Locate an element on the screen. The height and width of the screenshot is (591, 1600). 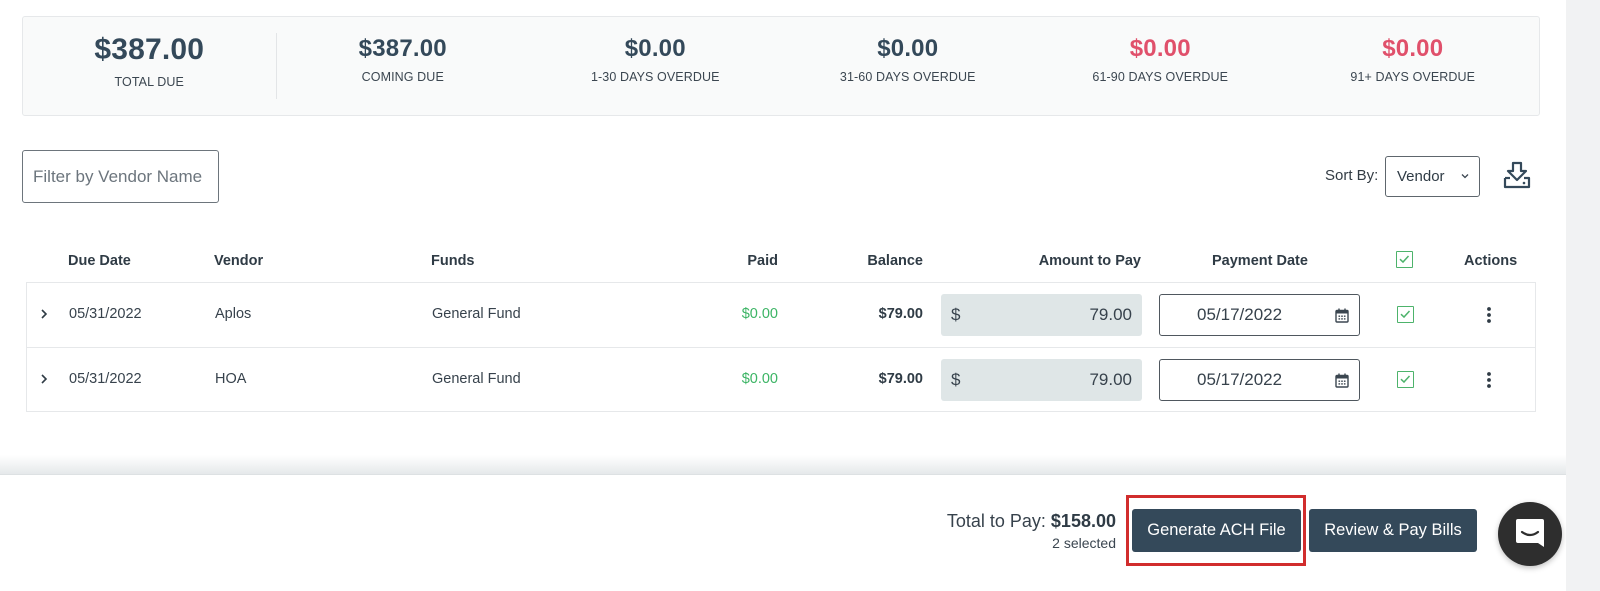
generate-ach-file-button: Generate ACH File is located at coordinates (1216, 530).